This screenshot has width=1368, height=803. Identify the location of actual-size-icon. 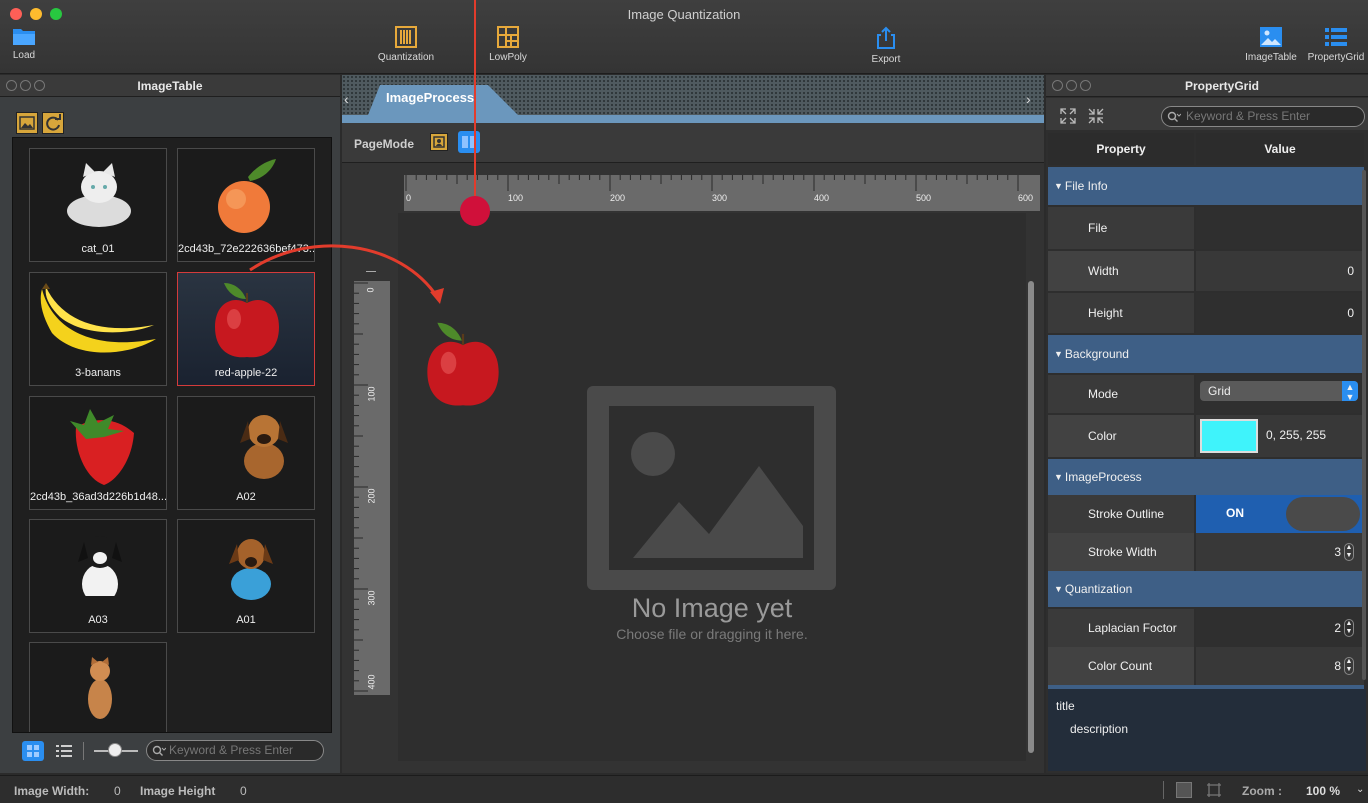
(1214, 790).